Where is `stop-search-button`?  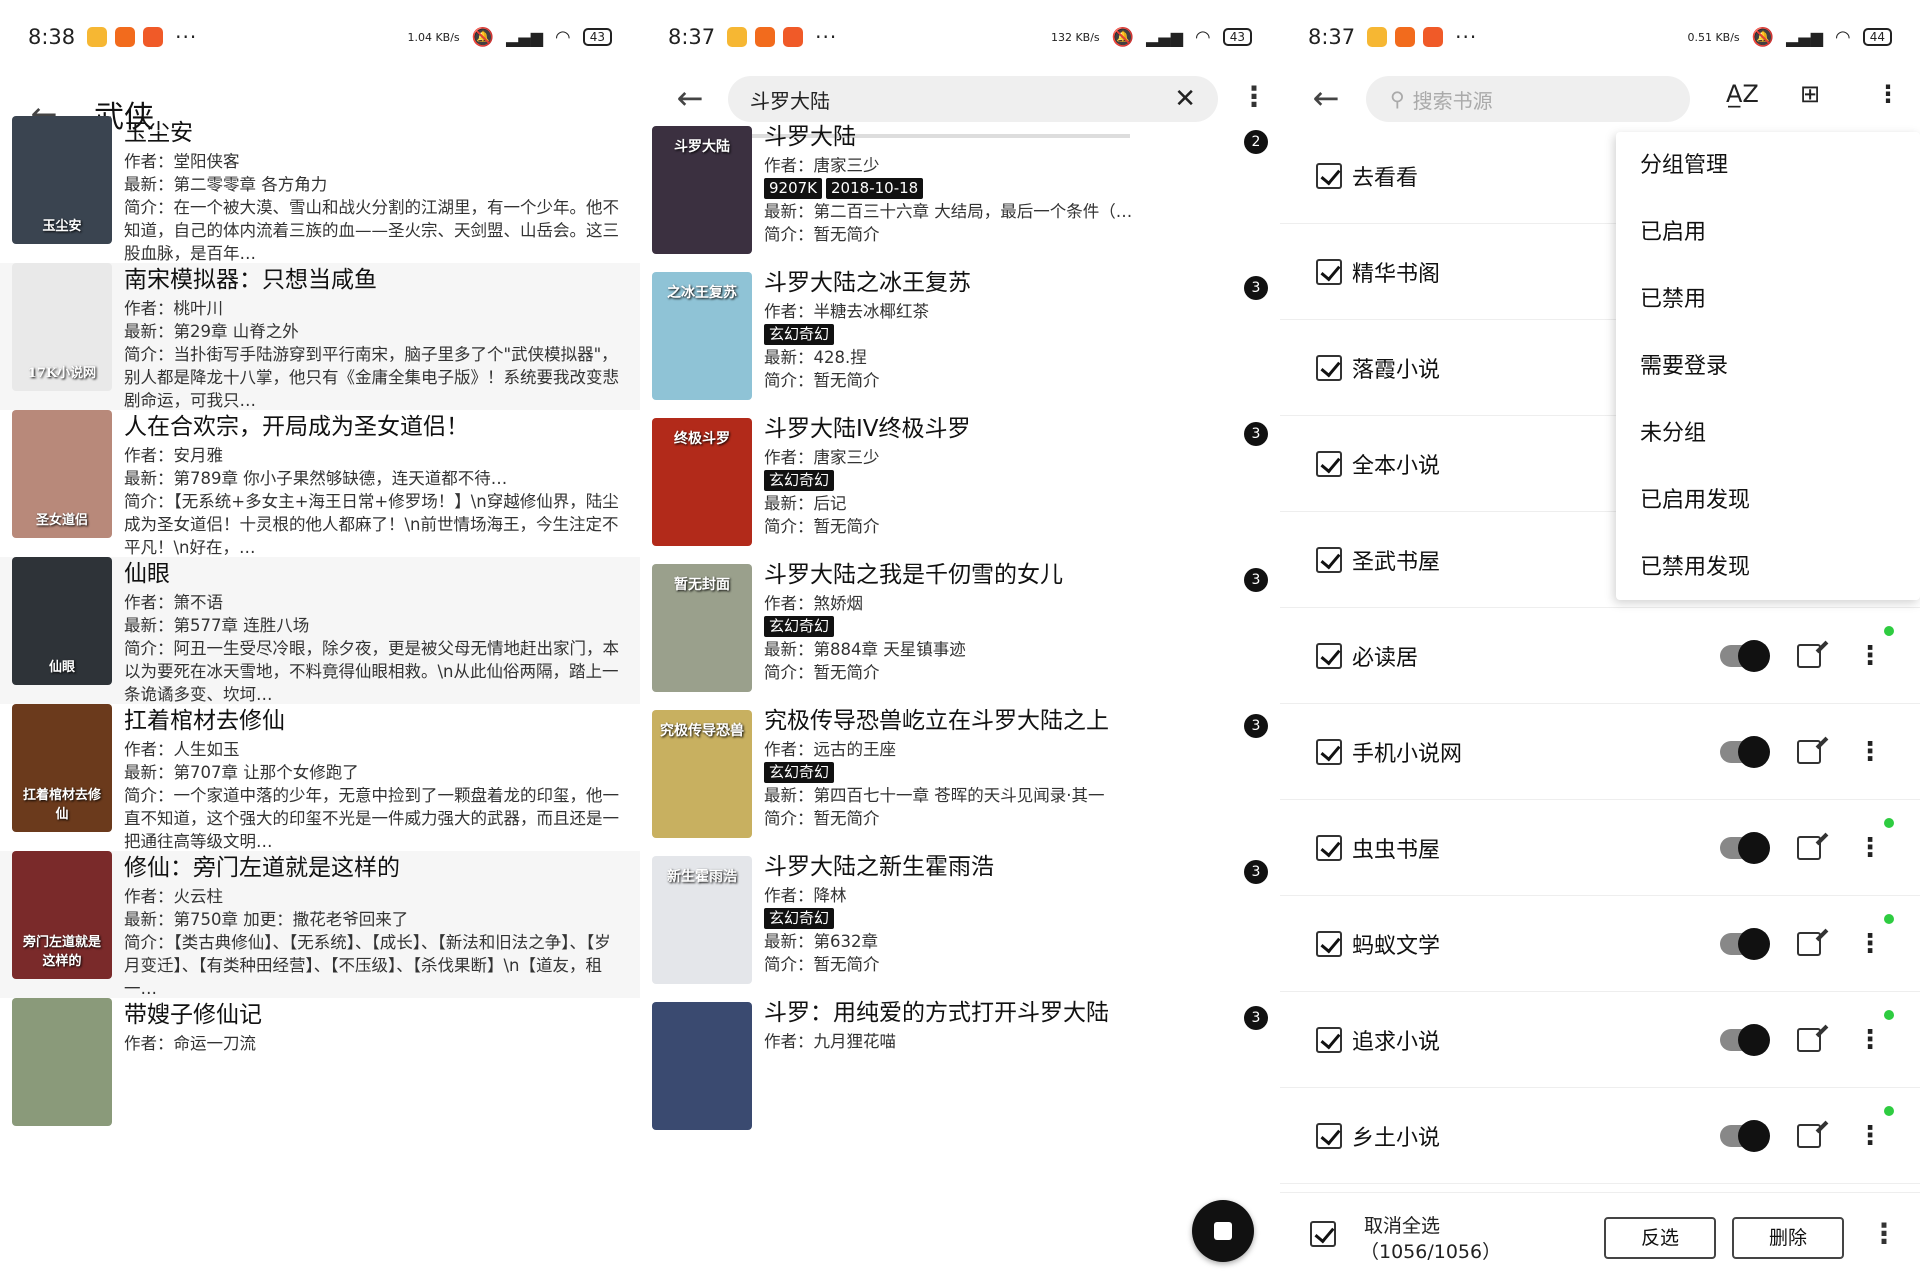 stop-search-button is located at coordinates (1223, 1231).